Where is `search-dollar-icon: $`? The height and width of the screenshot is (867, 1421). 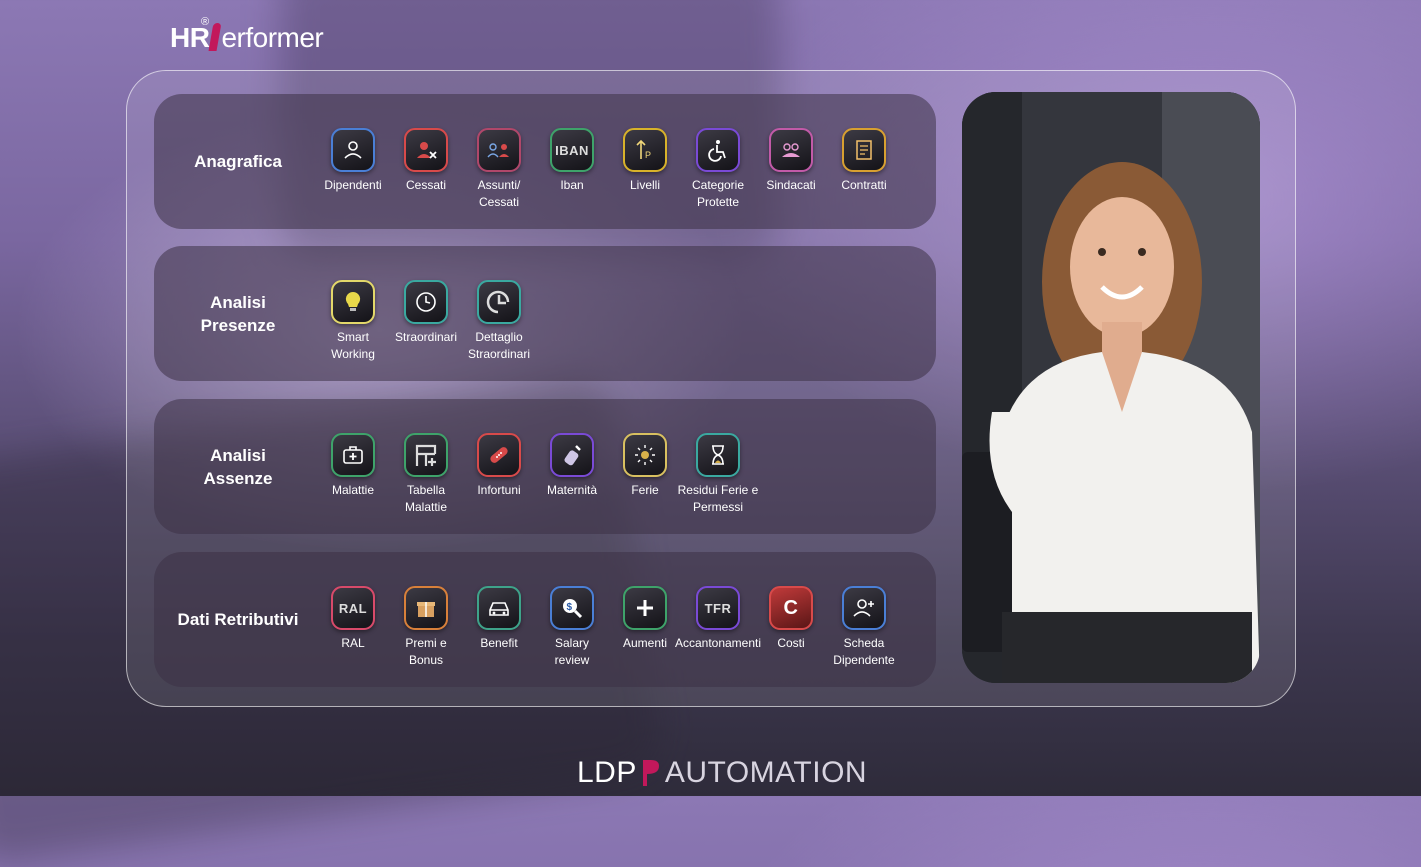
search-dollar-icon: $ is located at coordinates (572, 608).